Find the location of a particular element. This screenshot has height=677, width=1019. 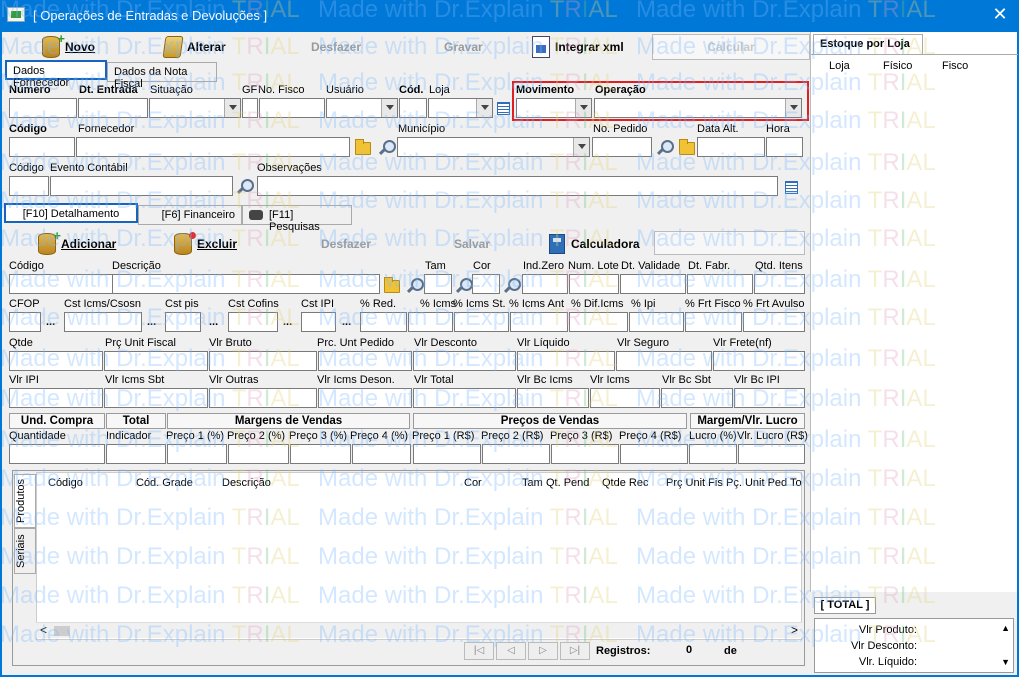

lucro-vlr-input is located at coordinates (771, 454).